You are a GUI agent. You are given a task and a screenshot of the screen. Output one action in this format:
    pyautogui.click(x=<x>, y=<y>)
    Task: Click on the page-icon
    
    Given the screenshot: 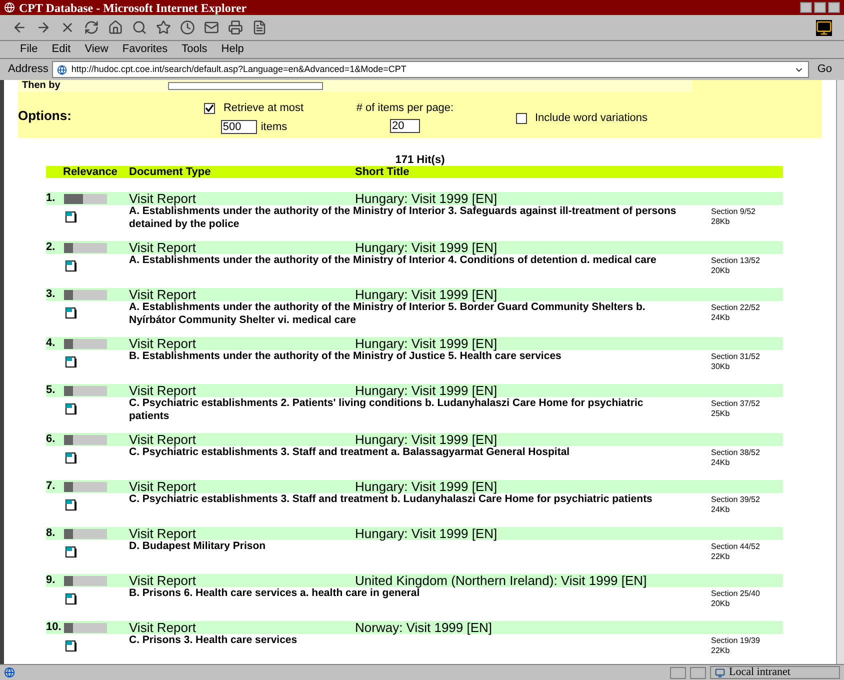 What is the action you would take?
    pyautogui.click(x=9, y=672)
    